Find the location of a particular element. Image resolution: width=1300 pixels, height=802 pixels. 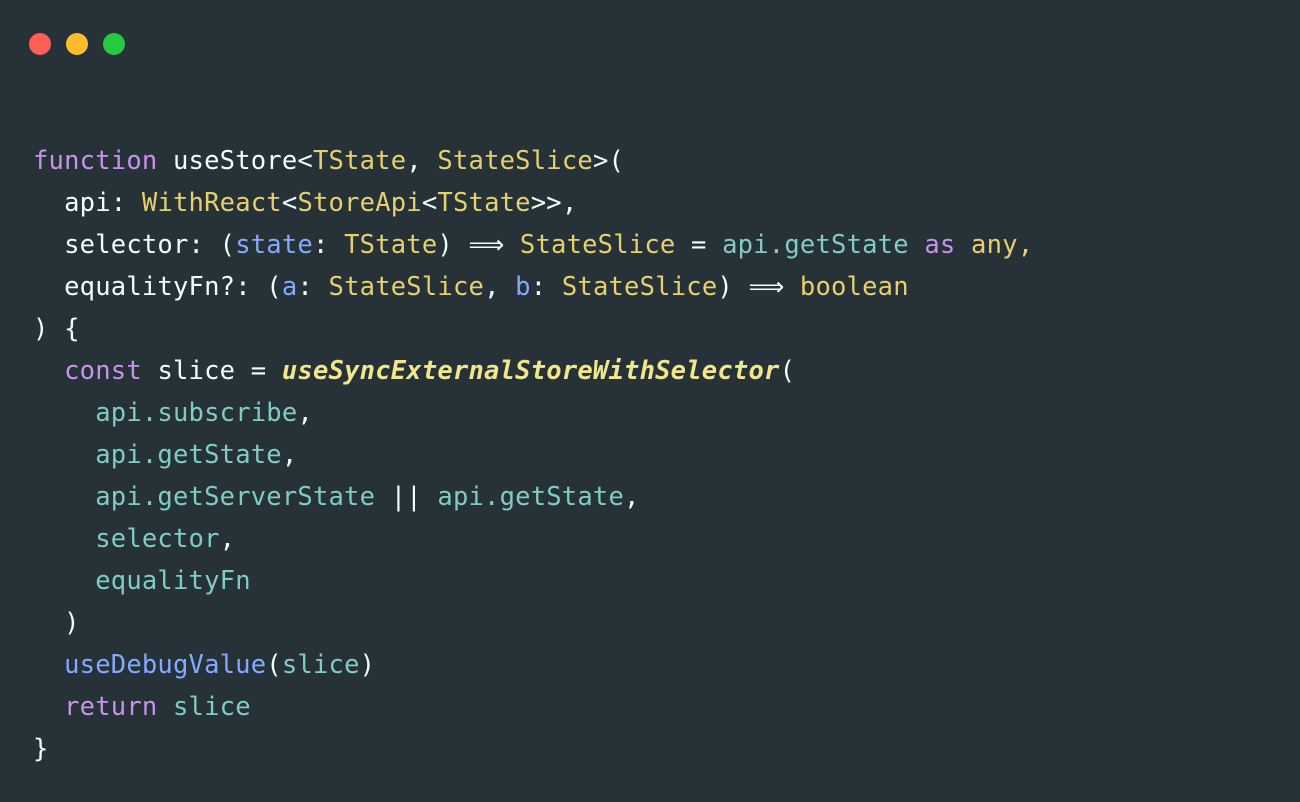

code-token-type: WithReact is located at coordinates (211, 203).